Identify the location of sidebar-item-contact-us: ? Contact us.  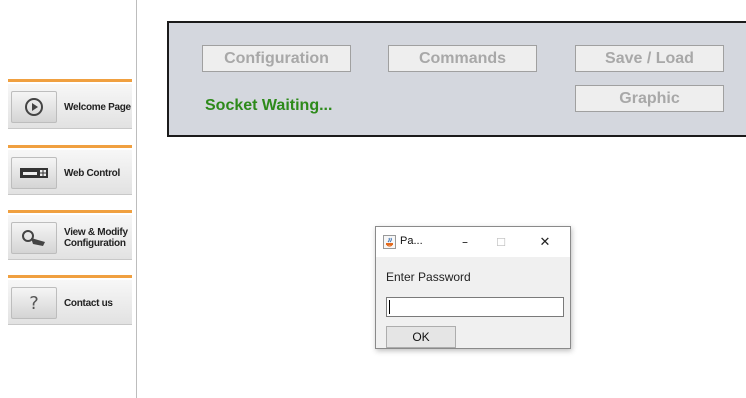
(70, 300).